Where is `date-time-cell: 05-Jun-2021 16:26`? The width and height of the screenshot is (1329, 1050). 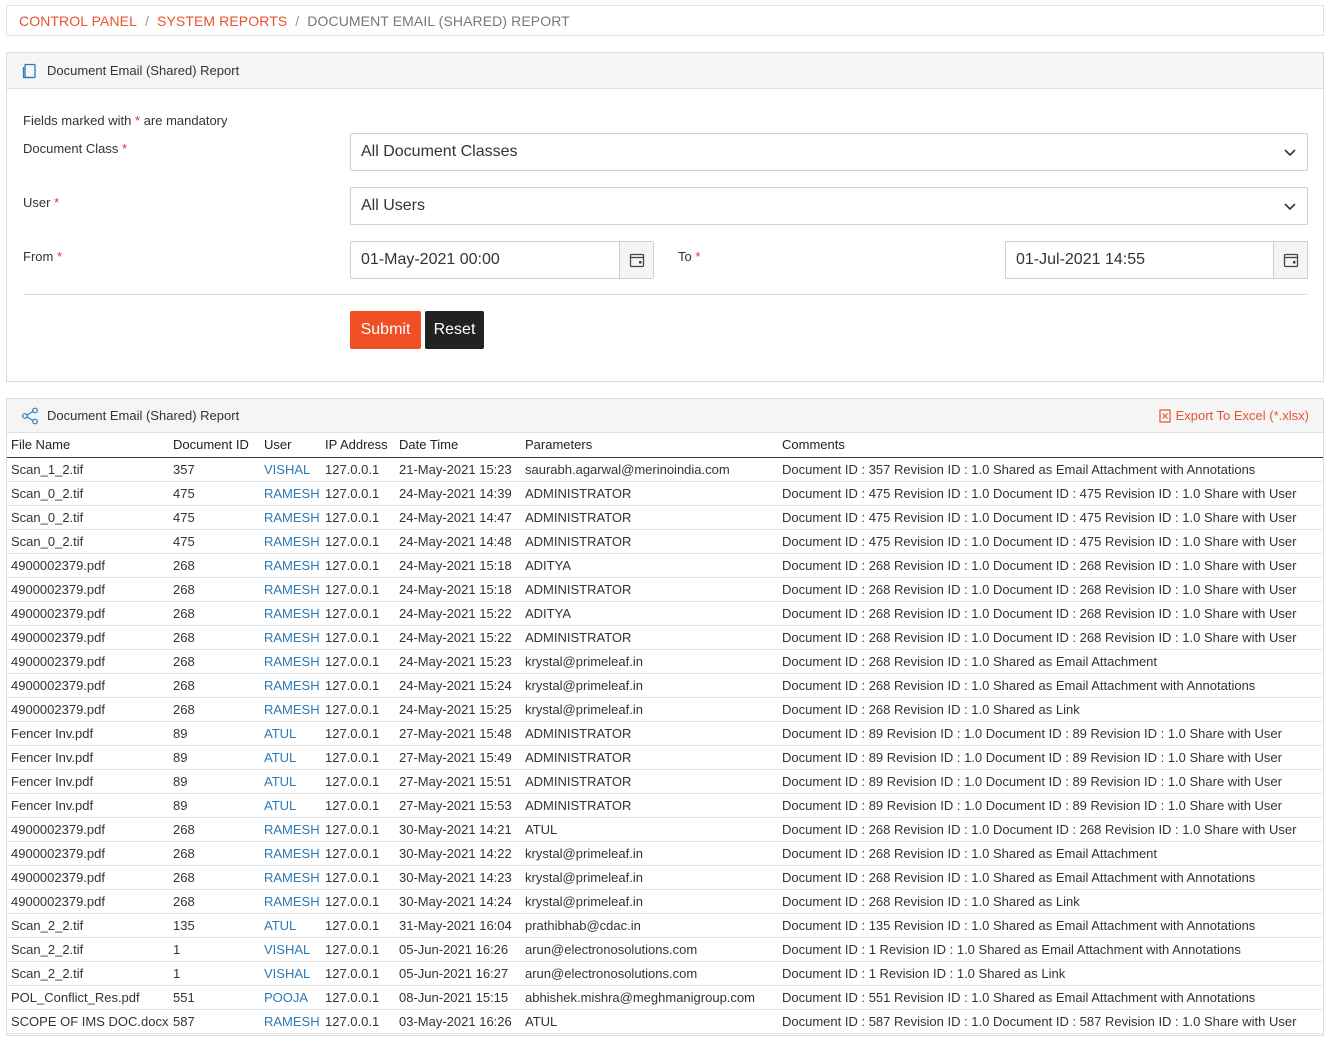
date-time-cell: 05-Jun-2021 16:26 is located at coordinates (458, 949).